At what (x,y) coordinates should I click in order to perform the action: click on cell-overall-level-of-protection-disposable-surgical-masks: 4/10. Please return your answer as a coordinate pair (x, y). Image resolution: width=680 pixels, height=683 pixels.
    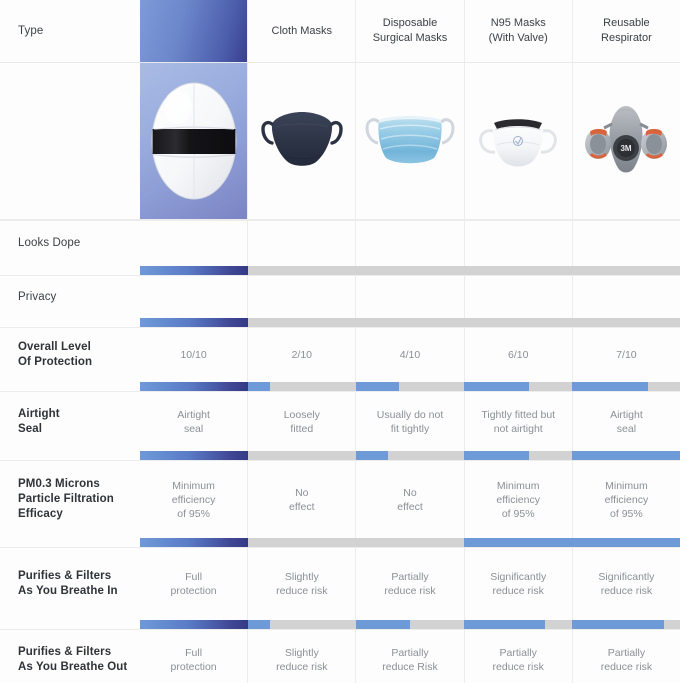
    Looking at the image, I should click on (409, 355).